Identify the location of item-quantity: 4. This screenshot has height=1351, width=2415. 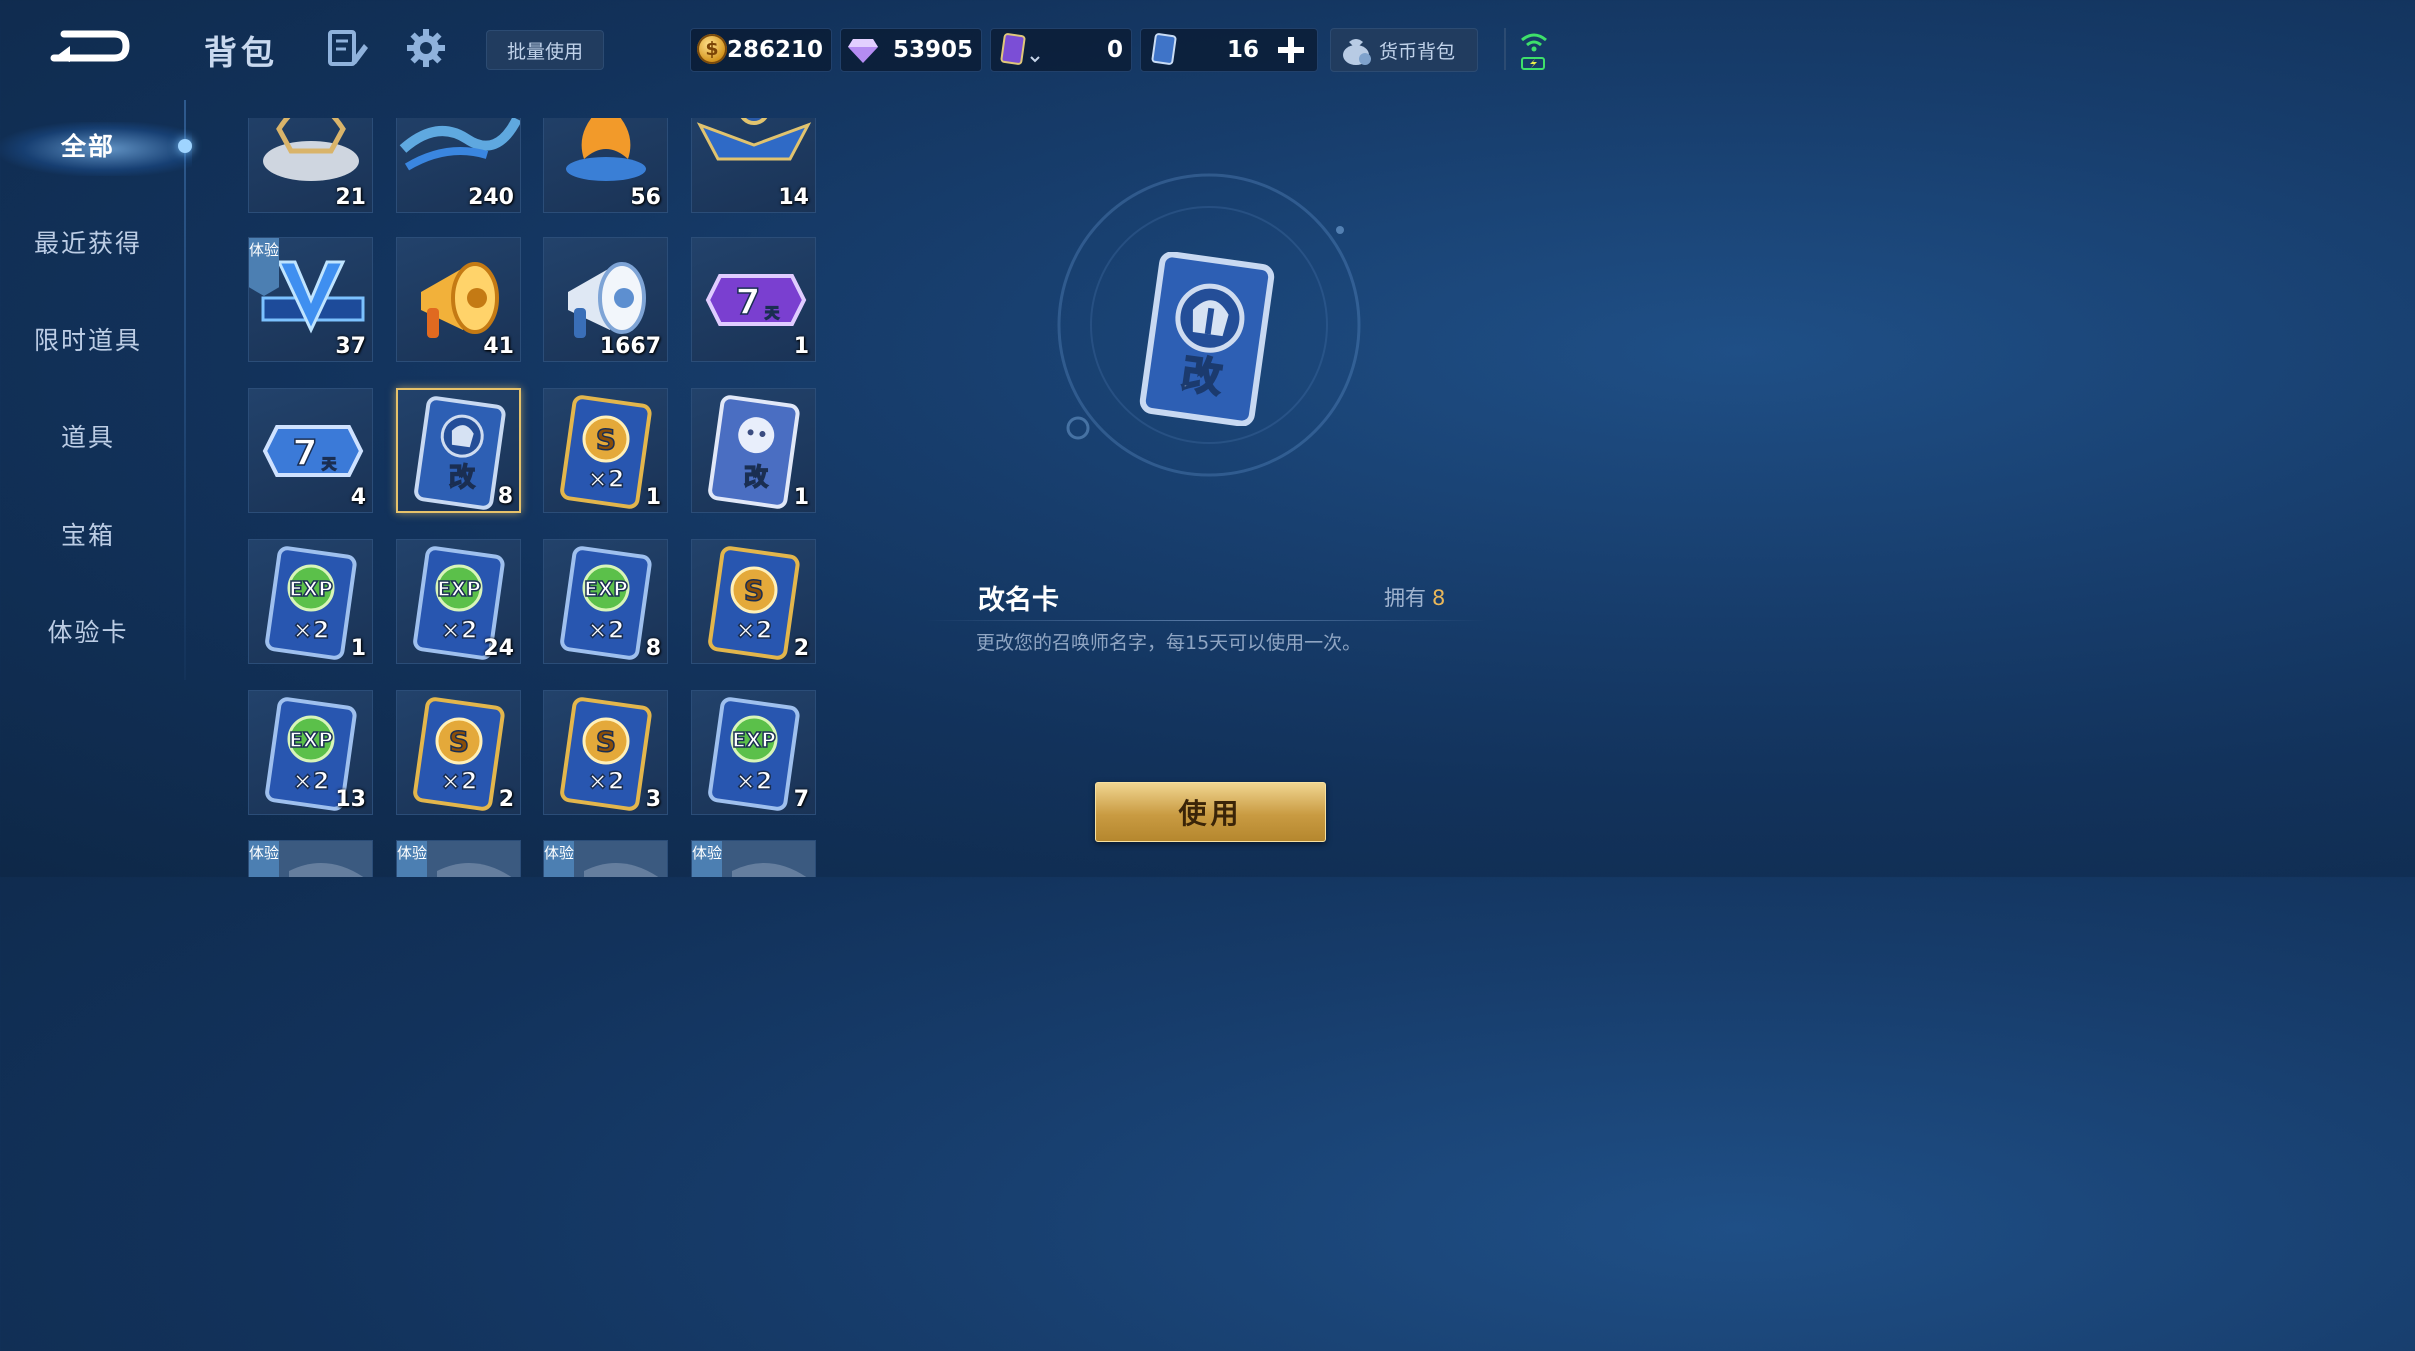
(358, 497).